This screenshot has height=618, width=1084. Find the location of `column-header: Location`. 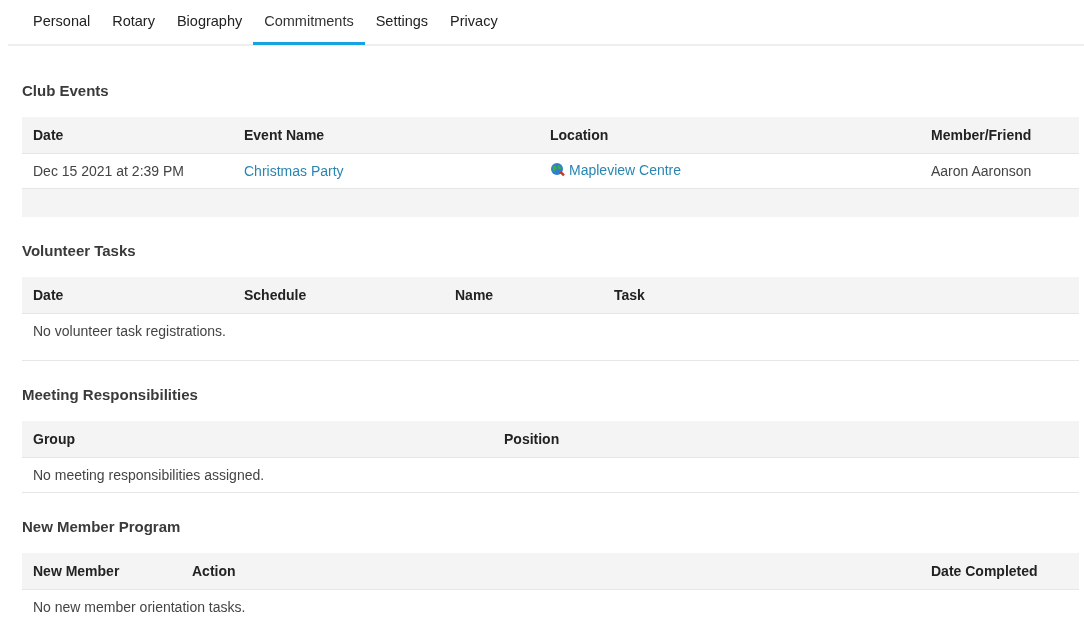

column-header: Location is located at coordinates (729, 135).